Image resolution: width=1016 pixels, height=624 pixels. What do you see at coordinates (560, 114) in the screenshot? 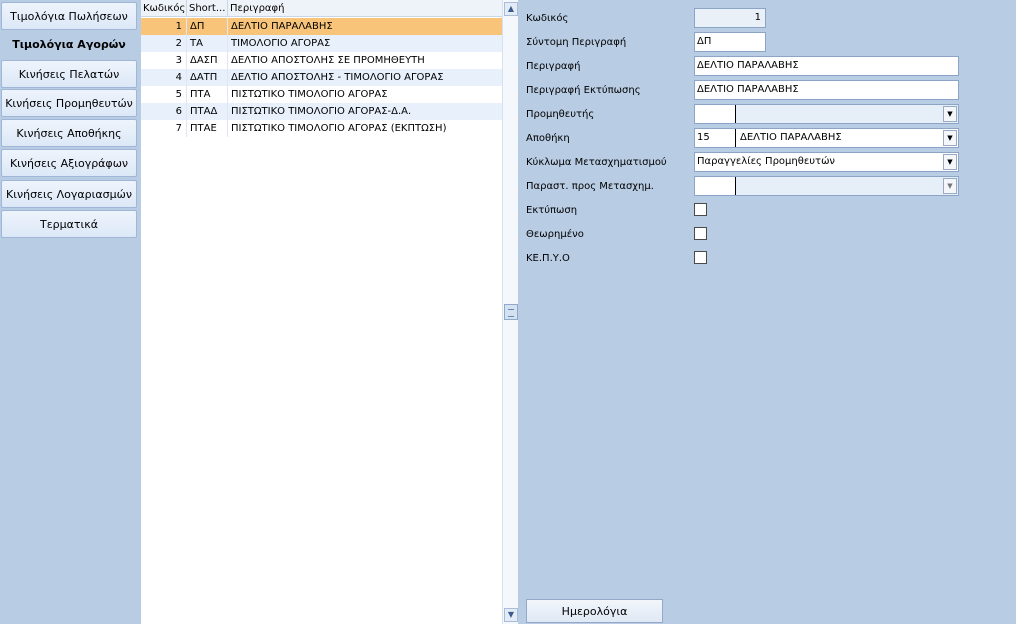
I see `supplier-label: Προμηθευτής` at bounding box center [560, 114].